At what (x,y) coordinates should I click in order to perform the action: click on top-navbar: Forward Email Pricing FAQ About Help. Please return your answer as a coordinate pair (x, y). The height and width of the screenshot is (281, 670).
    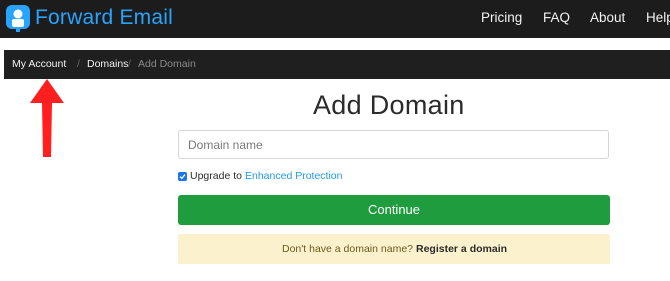
    Looking at the image, I should click on (335, 19).